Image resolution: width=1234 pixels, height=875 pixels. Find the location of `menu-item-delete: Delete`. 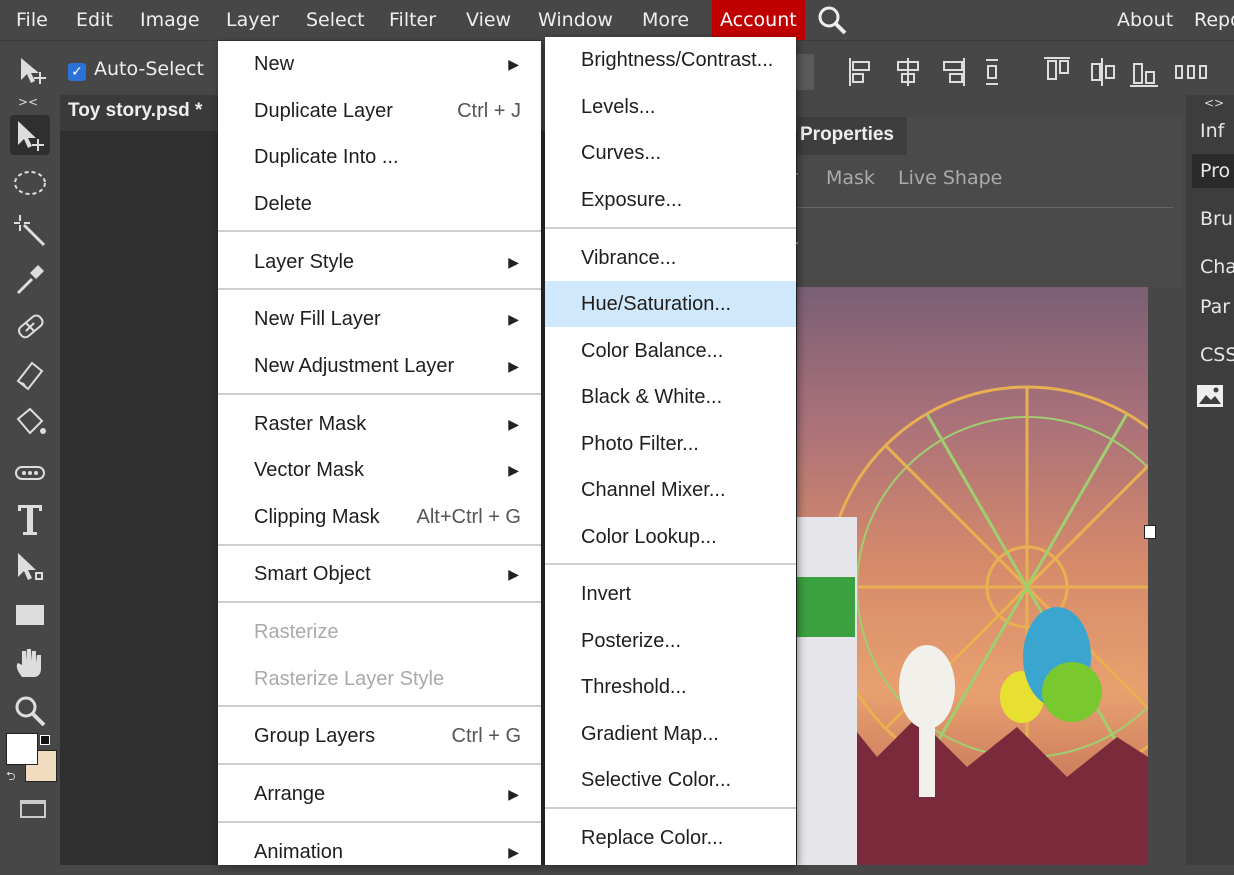

menu-item-delete: Delete is located at coordinates (379, 204).